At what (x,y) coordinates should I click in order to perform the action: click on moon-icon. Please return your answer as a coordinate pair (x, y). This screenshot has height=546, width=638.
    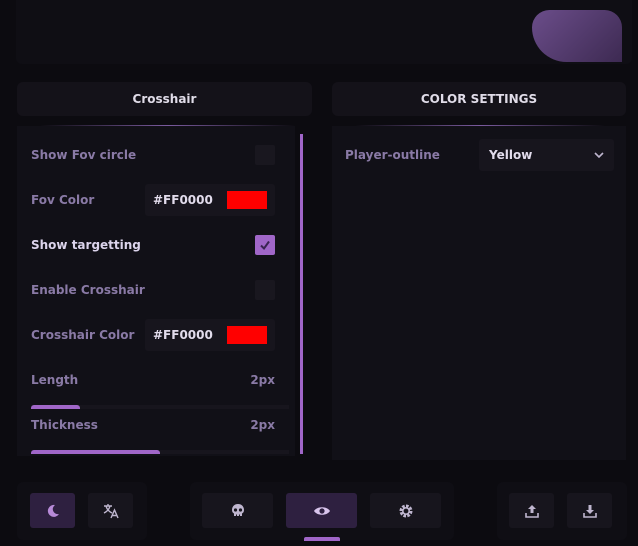
    Looking at the image, I should click on (53, 510).